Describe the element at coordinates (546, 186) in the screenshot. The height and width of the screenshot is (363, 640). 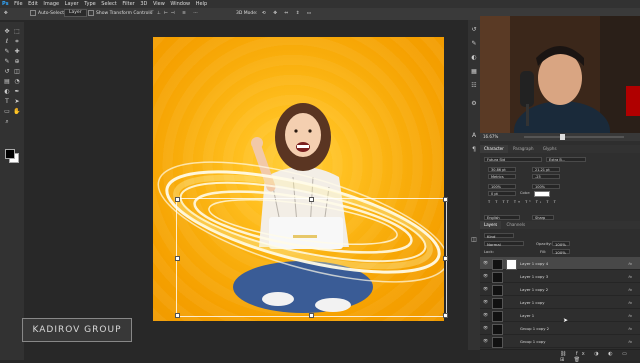
I see `horizontal-scale-field: 100%` at that location.